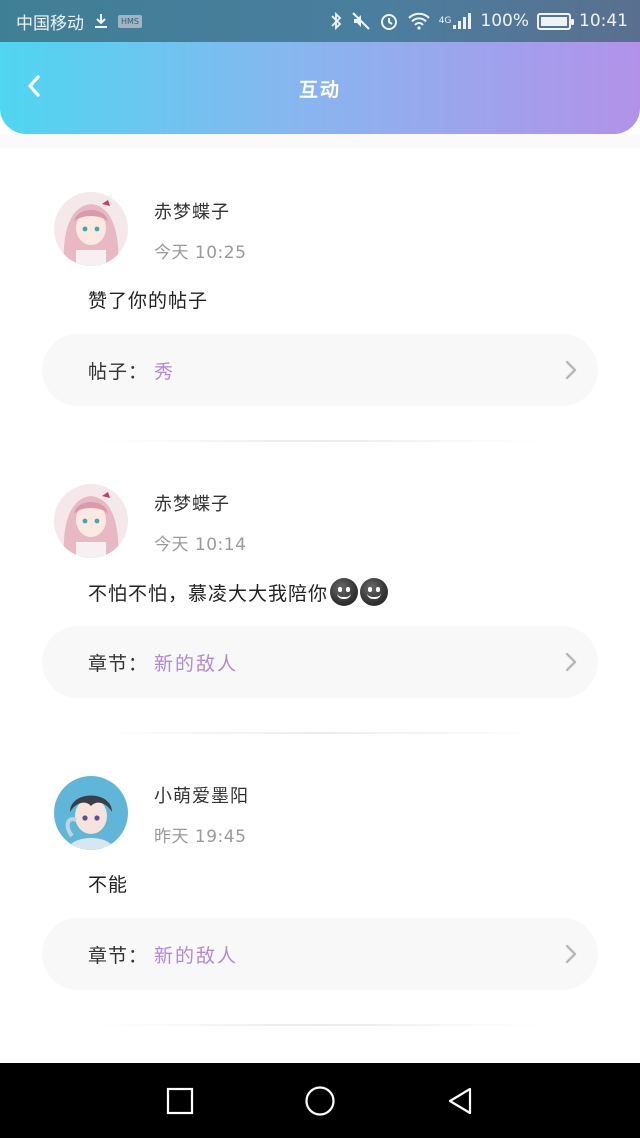 The width and height of the screenshot is (640, 1138). Describe the element at coordinates (101, 21) in the screenshot. I see `download-icon` at that location.